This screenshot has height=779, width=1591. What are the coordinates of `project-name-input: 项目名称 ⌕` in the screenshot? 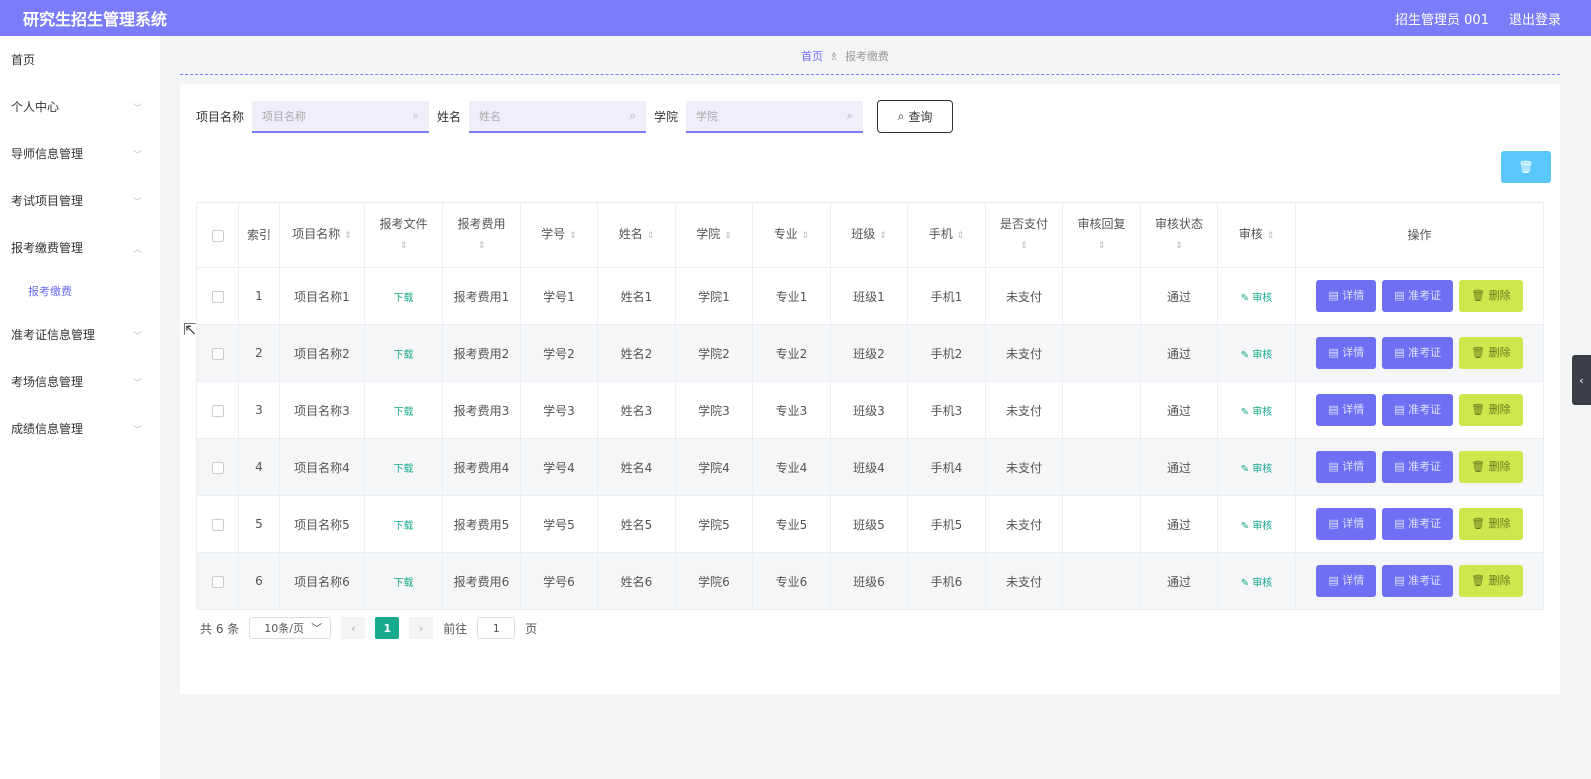 It's located at (341, 116).